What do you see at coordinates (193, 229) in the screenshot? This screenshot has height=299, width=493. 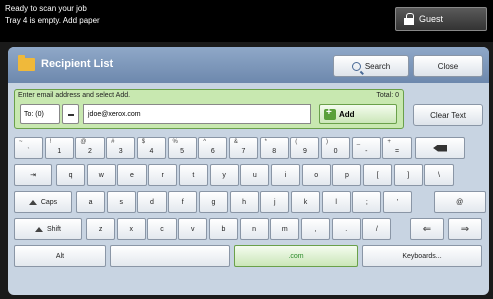 I see `key-v: v` at bounding box center [193, 229].